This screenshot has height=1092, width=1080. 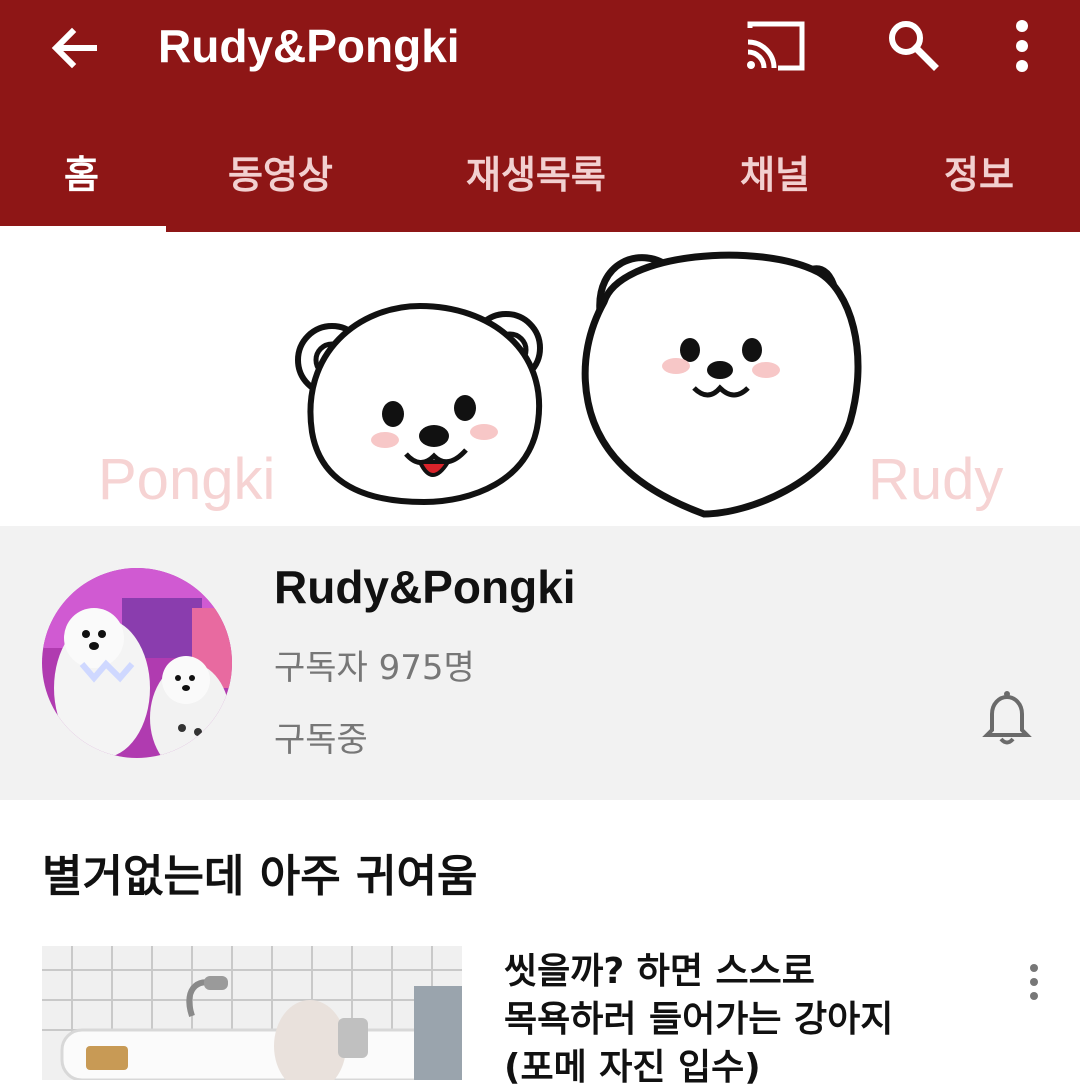 What do you see at coordinates (536, 171) in the screenshot?
I see `tab-playlists: 재생목록` at bounding box center [536, 171].